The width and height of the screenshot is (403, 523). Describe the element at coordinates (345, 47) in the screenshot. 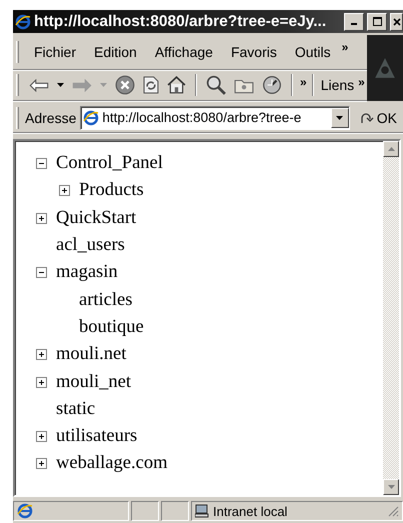

I see `menu-overflow: »` at that location.